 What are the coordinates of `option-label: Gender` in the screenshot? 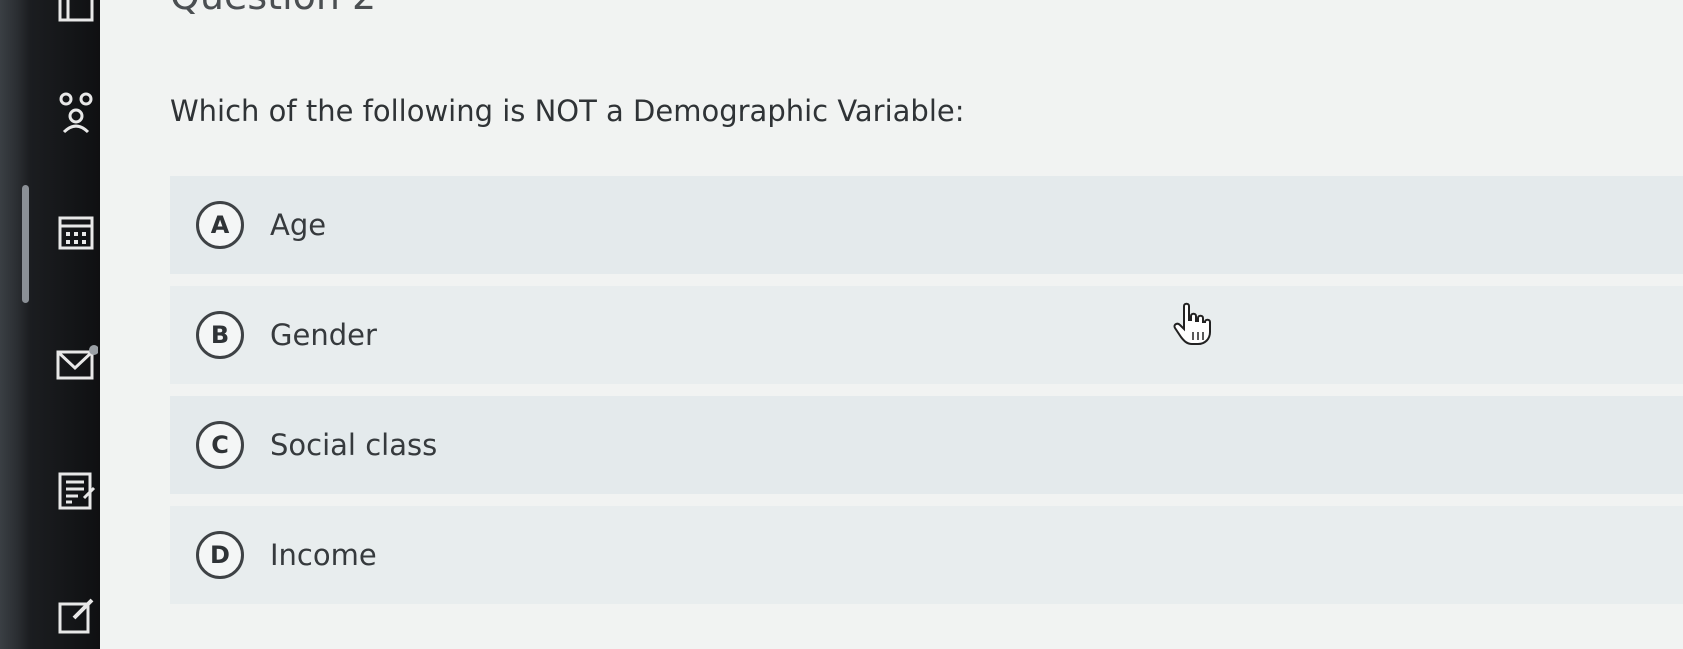 It's located at (323, 335).